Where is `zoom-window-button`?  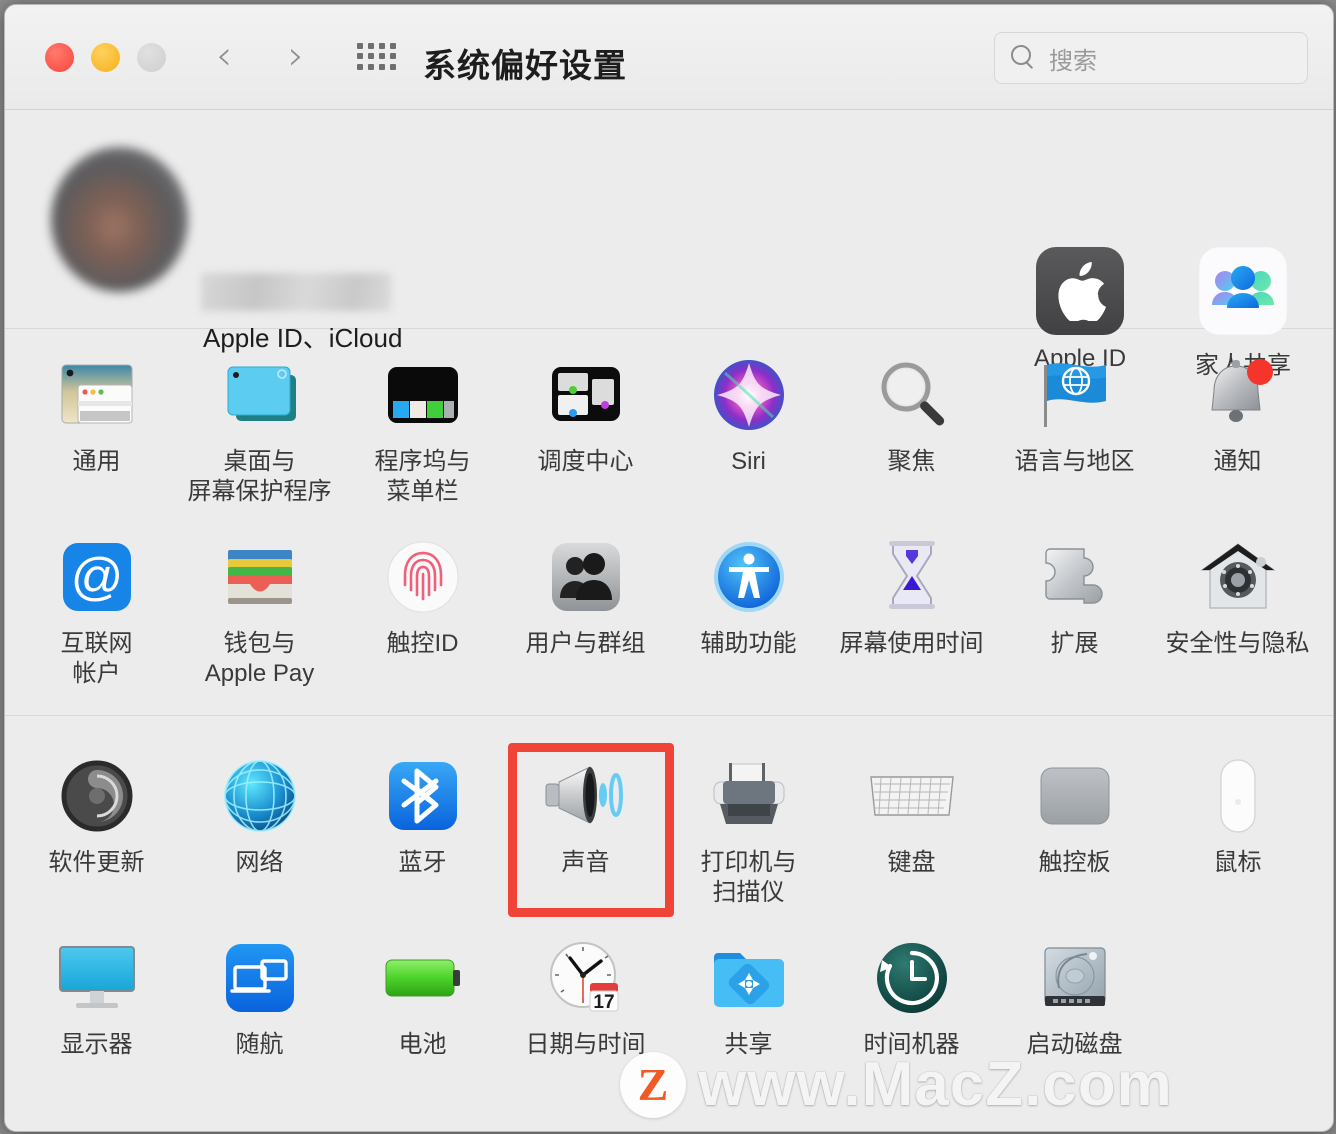
zoom-window-button is located at coordinates (151, 57).